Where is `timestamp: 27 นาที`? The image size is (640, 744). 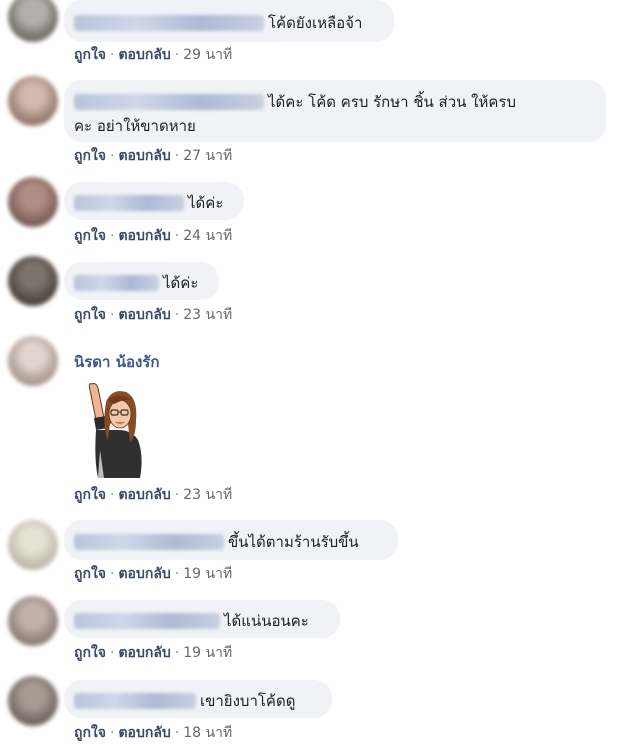
timestamp: 27 นาที is located at coordinates (207, 156).